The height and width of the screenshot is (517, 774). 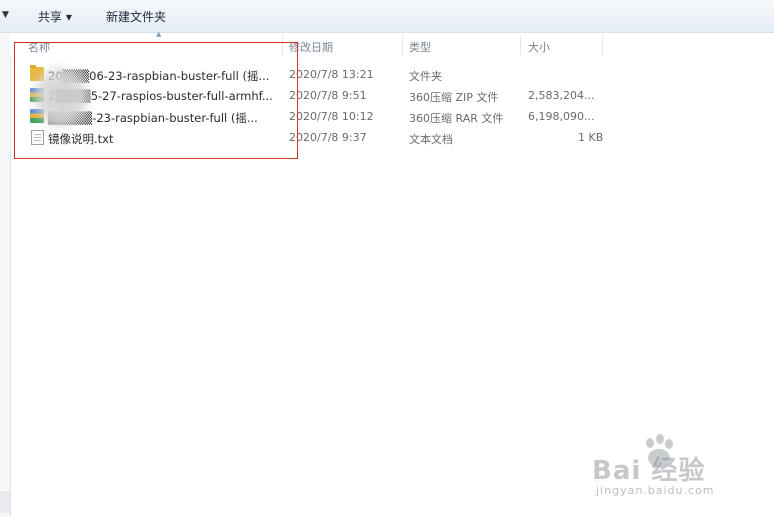 I want to click on sort-ascending-icon: ▲, so click(x=159, y=34).